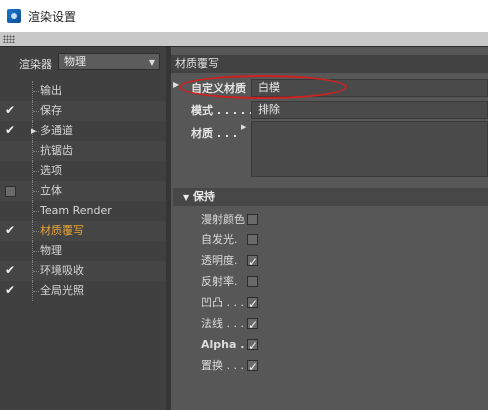 The image size is (488, 410). What do you see at coordinates (62, 270) in the screenshot?
I see `sidebar-item-label: 环境吸收` at bounding box center [62, 270].